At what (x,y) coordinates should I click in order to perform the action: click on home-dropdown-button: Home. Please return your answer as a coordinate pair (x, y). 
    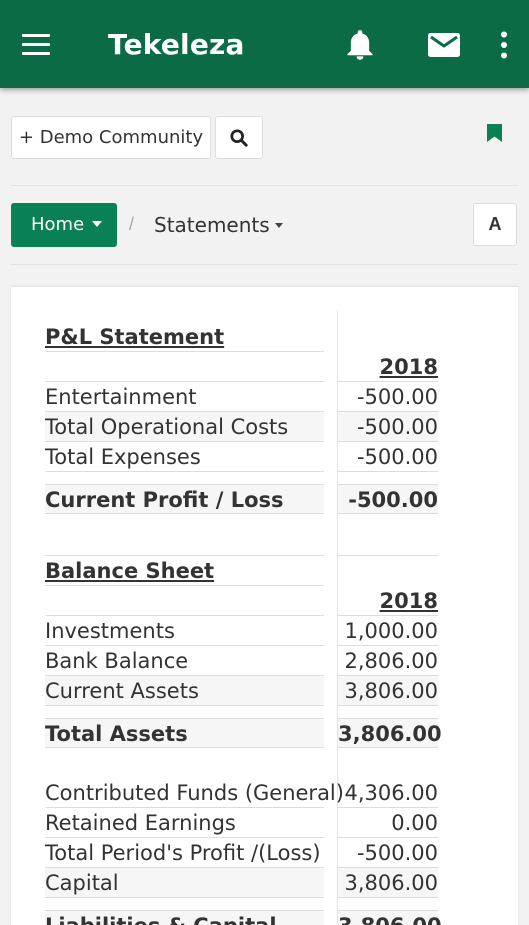
    Looking at the image, I should click on (64, 225).